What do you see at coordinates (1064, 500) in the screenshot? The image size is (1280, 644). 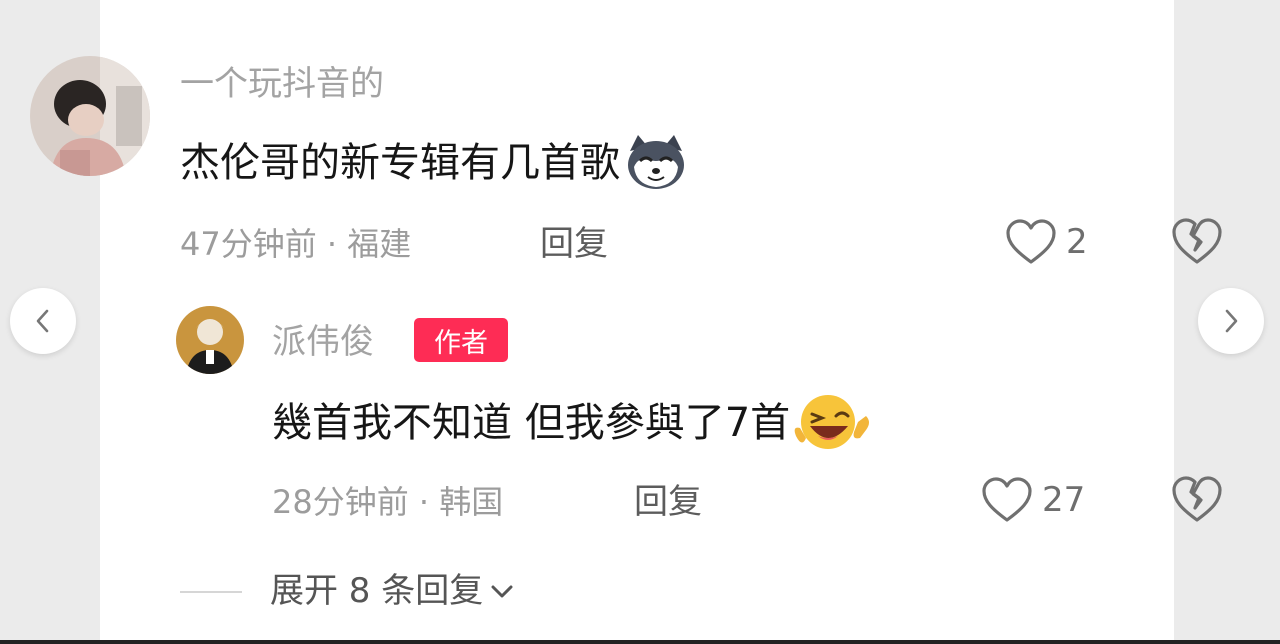 I see `reply-like-count: 27` at bounding box center [1064, 500].